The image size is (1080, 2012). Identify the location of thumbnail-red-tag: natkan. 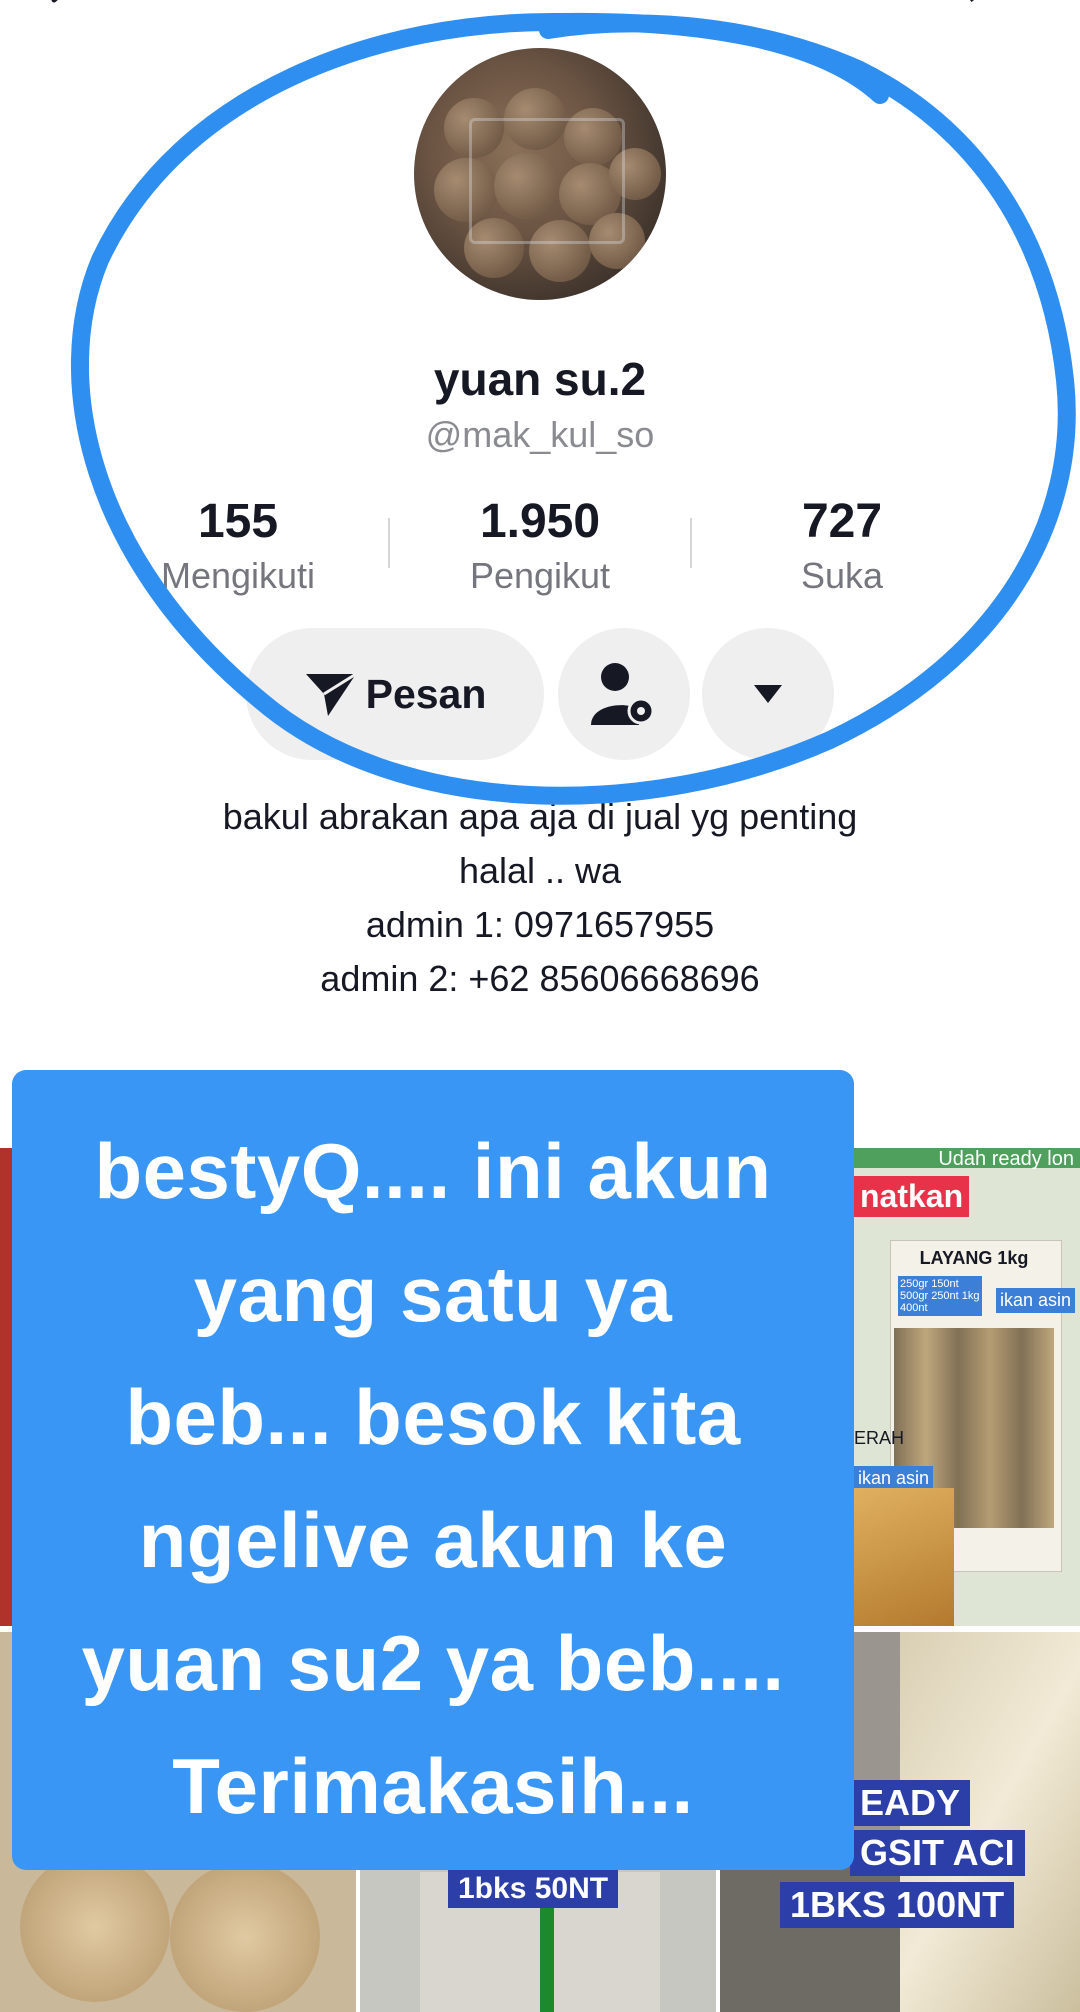
(912, 1196).